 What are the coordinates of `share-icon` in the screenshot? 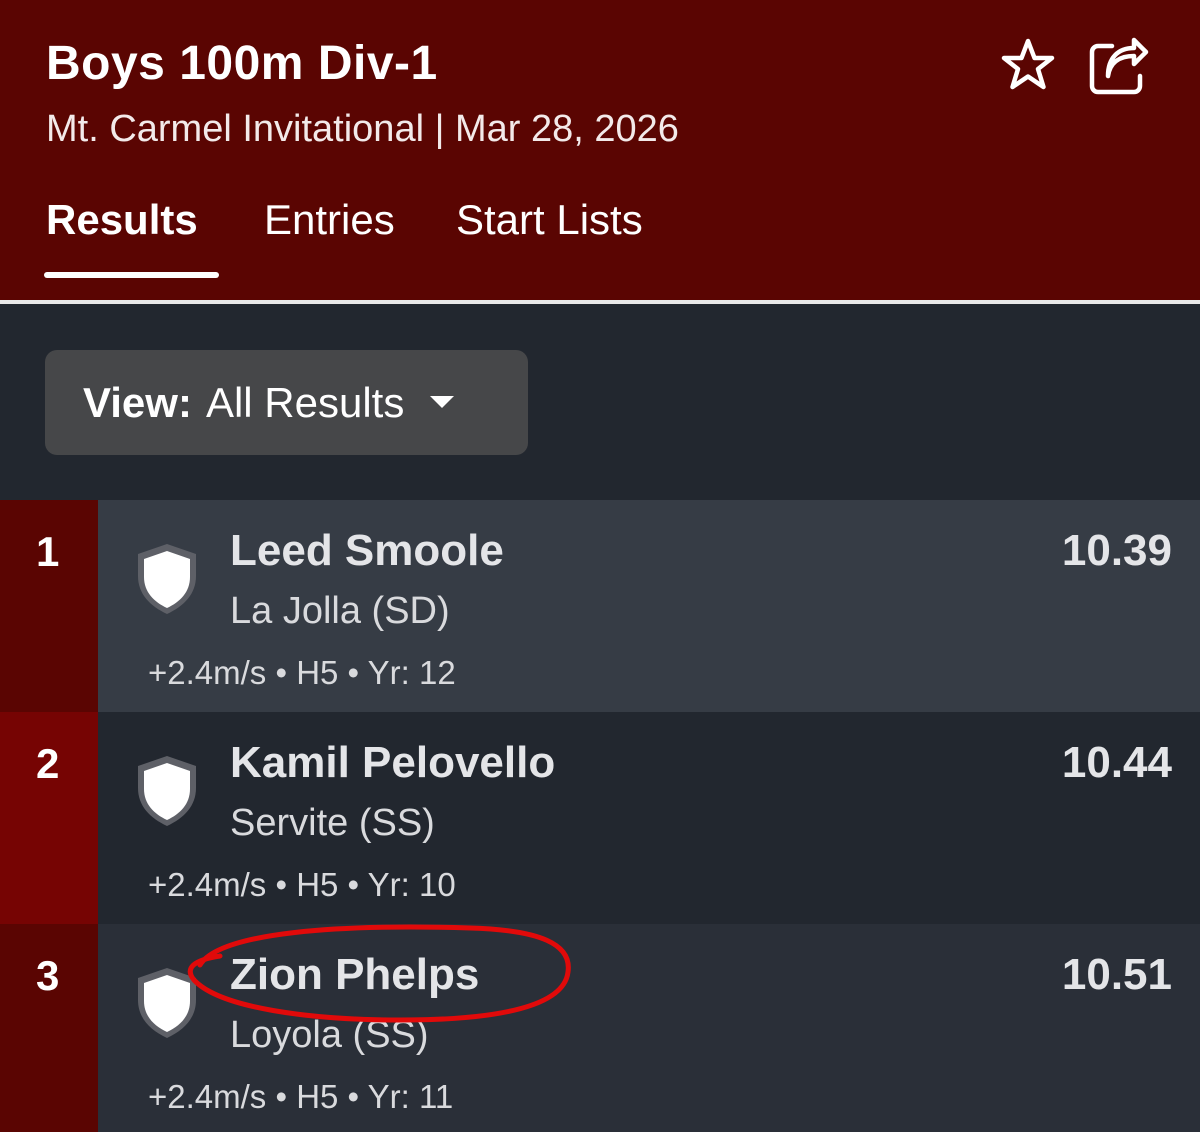 It's located at (1119, 66).